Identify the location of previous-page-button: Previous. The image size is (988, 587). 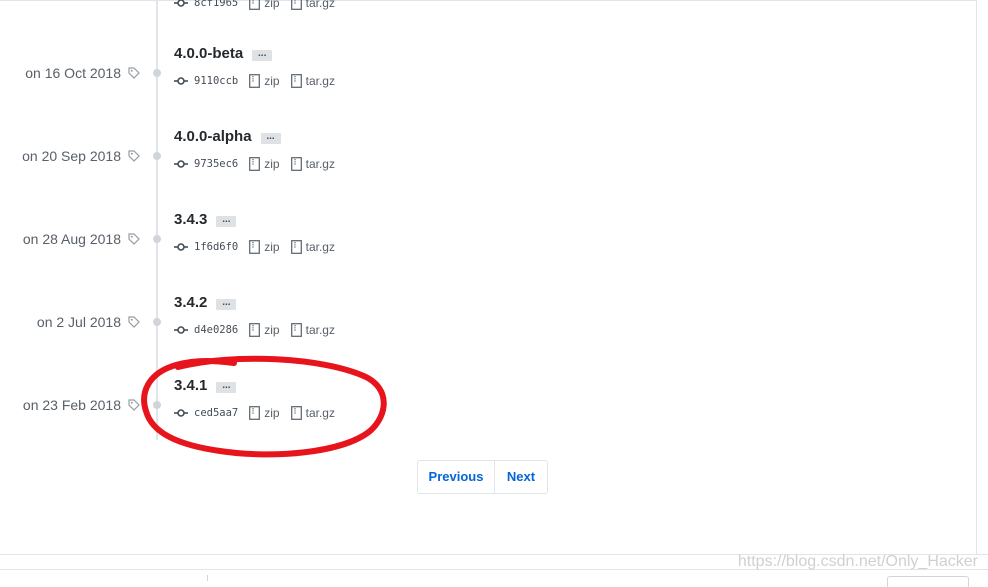
(456, 477).